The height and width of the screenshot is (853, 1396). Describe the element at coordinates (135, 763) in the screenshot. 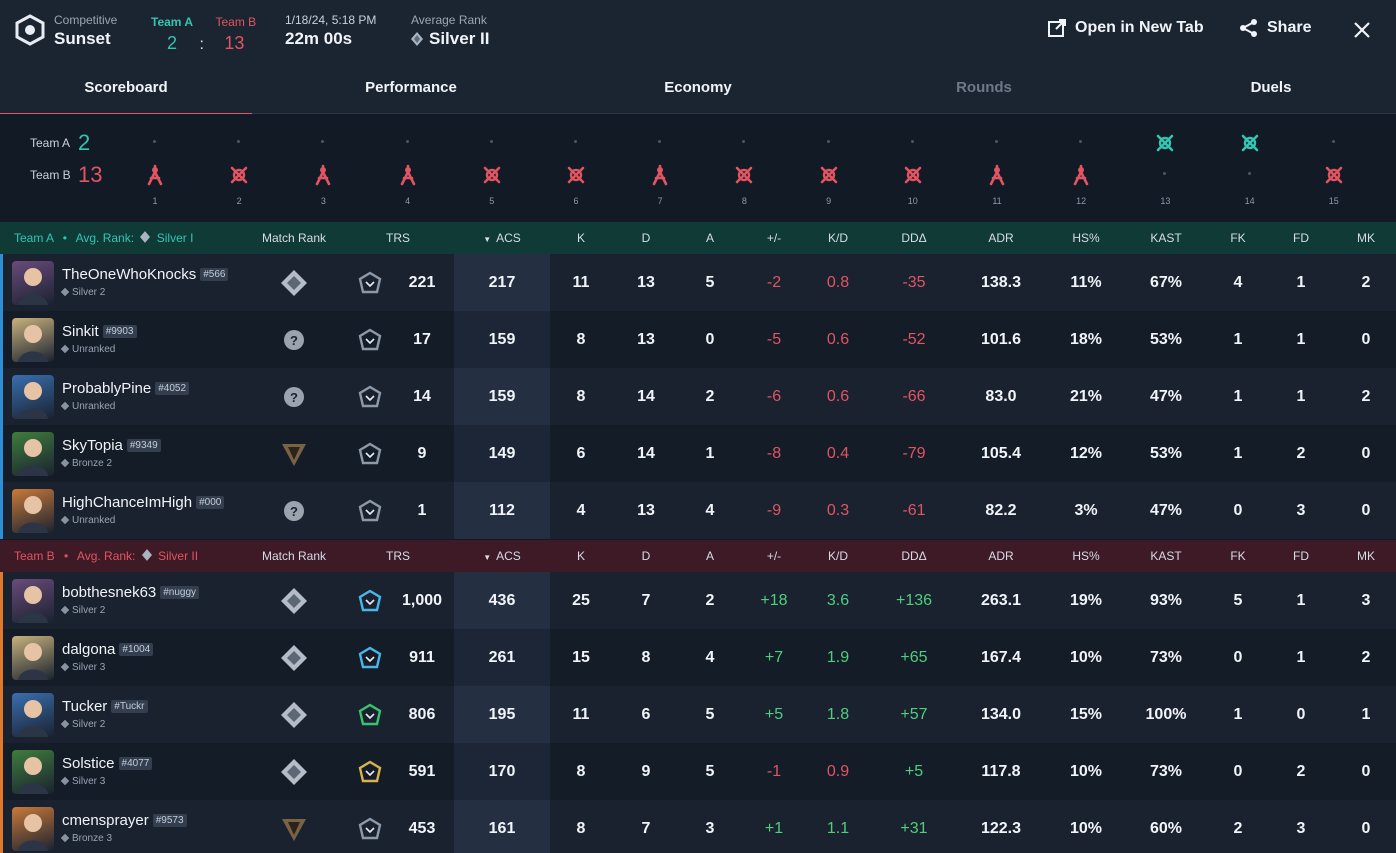

I see `player-tag: #4077` at that location.